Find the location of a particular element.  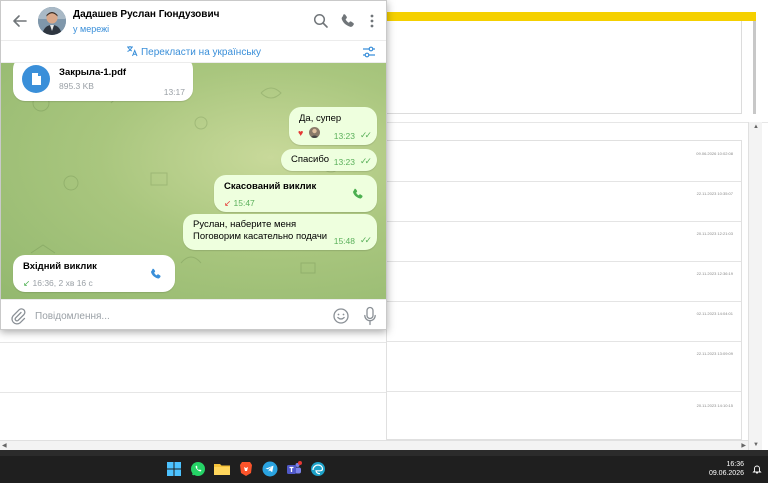

clock-date: 09.06.2026 is located at coordinates (726, 473).